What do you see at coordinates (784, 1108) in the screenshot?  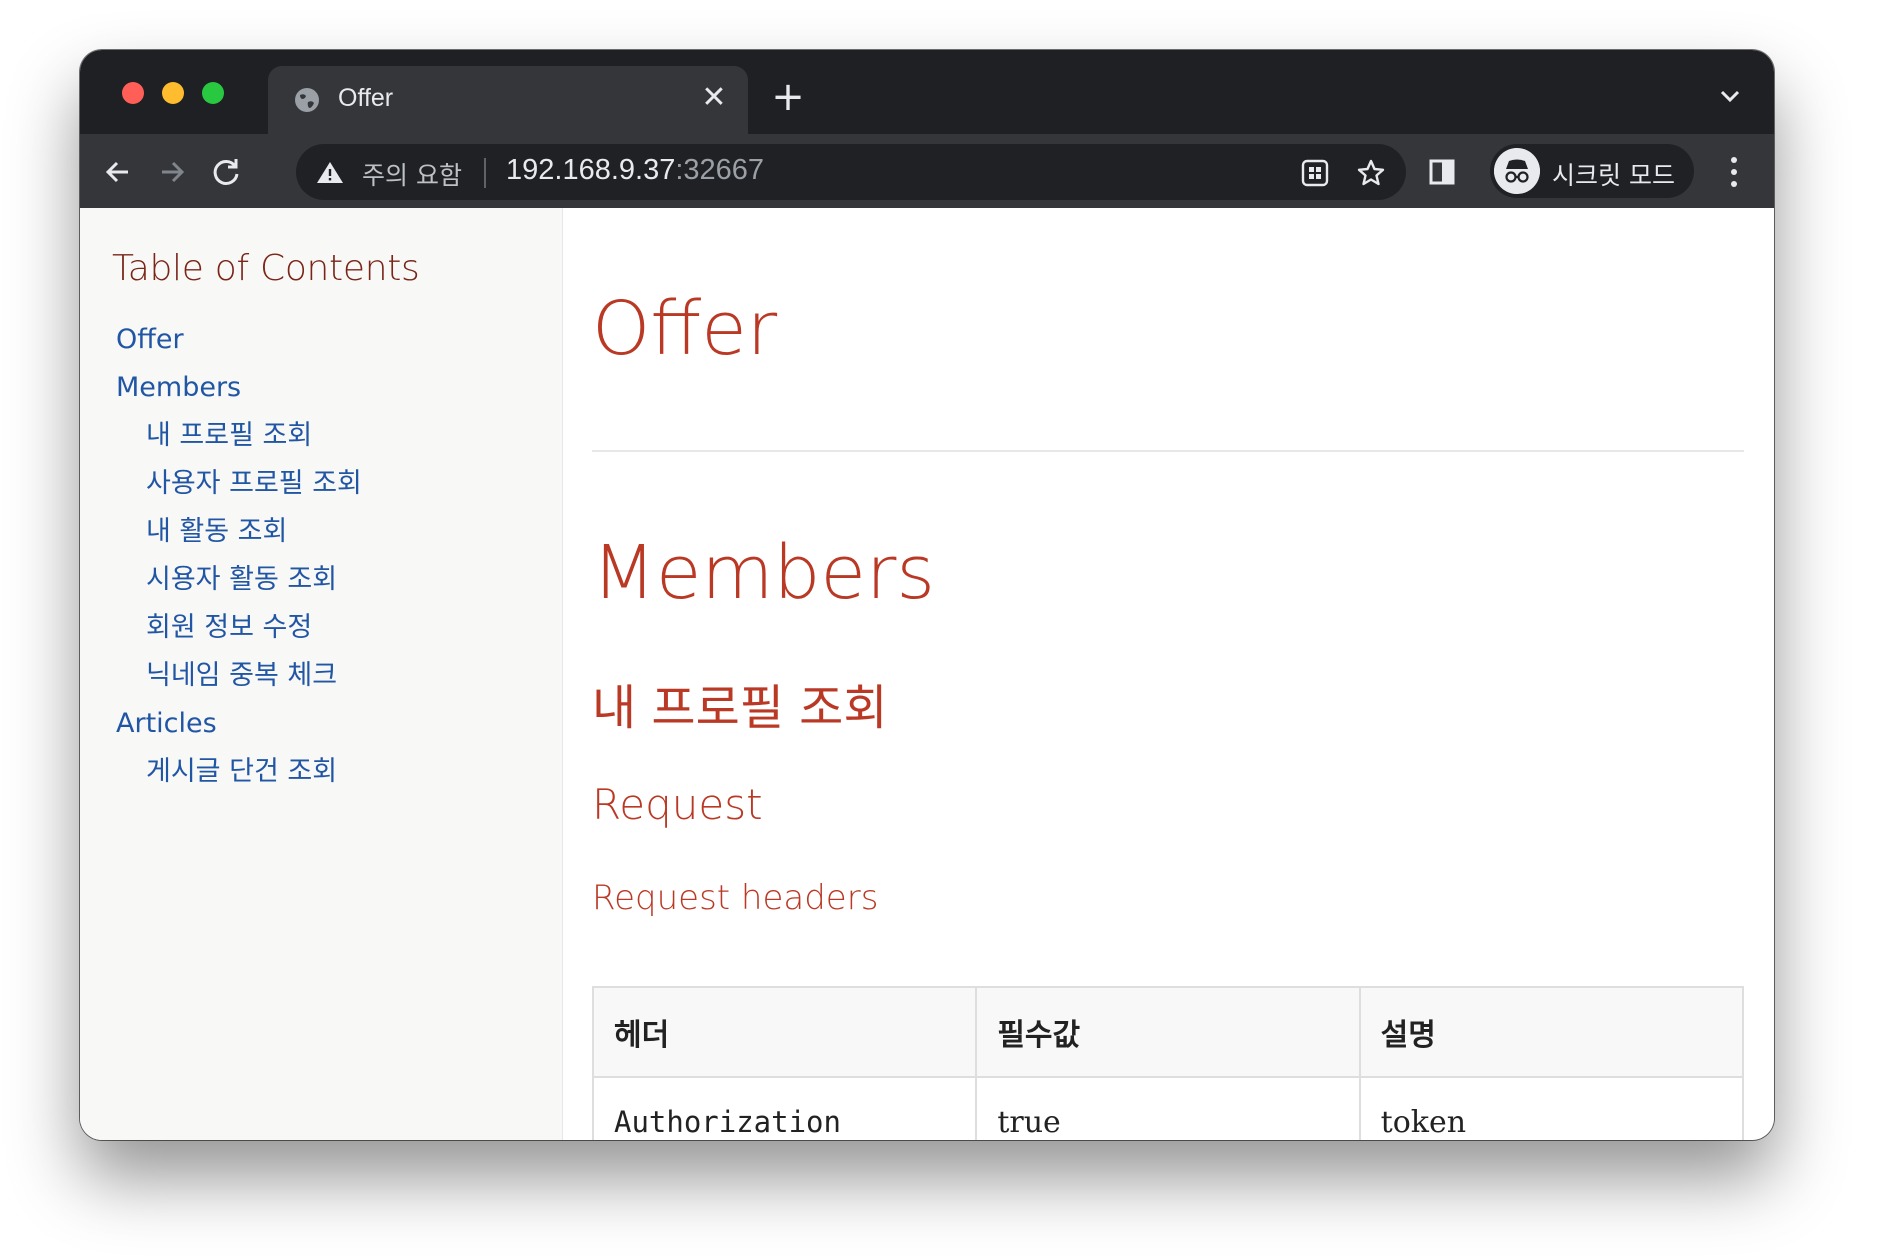 I see `table-cell: Authorization` at bounding box center [784, 1108].